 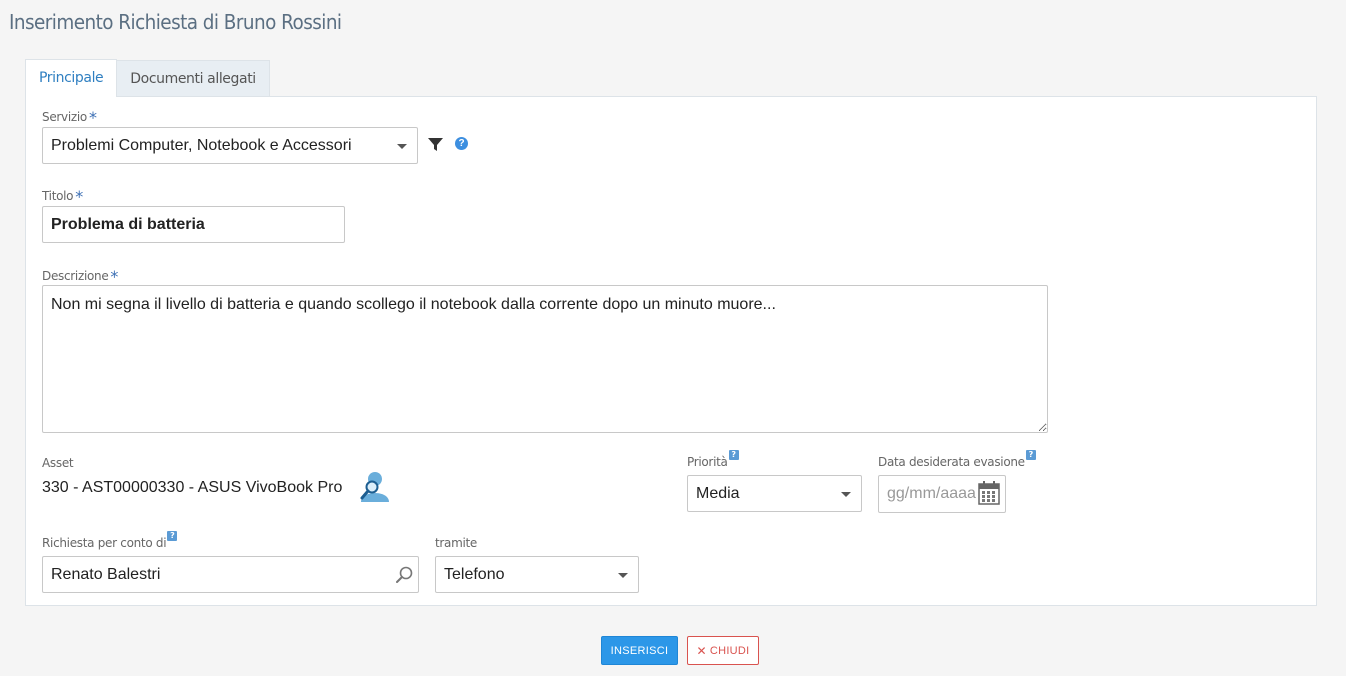 I want to click on servizio-select: Problemi Computer, Notebook e Accessori, so click(x=230, y=145).